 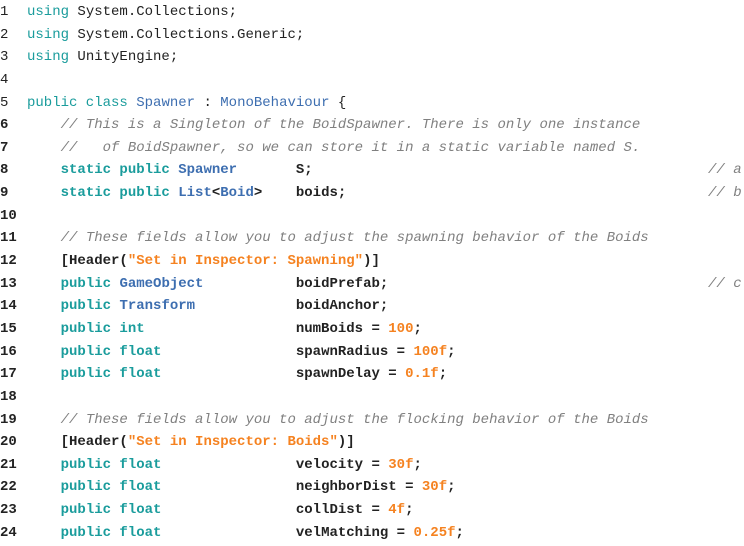 What do you see at coordinates (8, 238) in the screenshot?
I see `line-number: 11` at bounding box center [8, 238].